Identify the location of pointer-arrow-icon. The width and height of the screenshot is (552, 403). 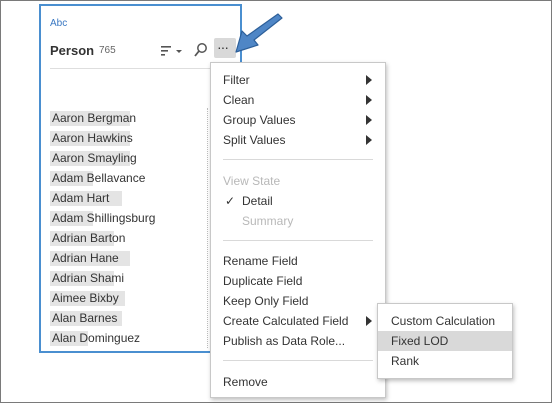
(259, 33).